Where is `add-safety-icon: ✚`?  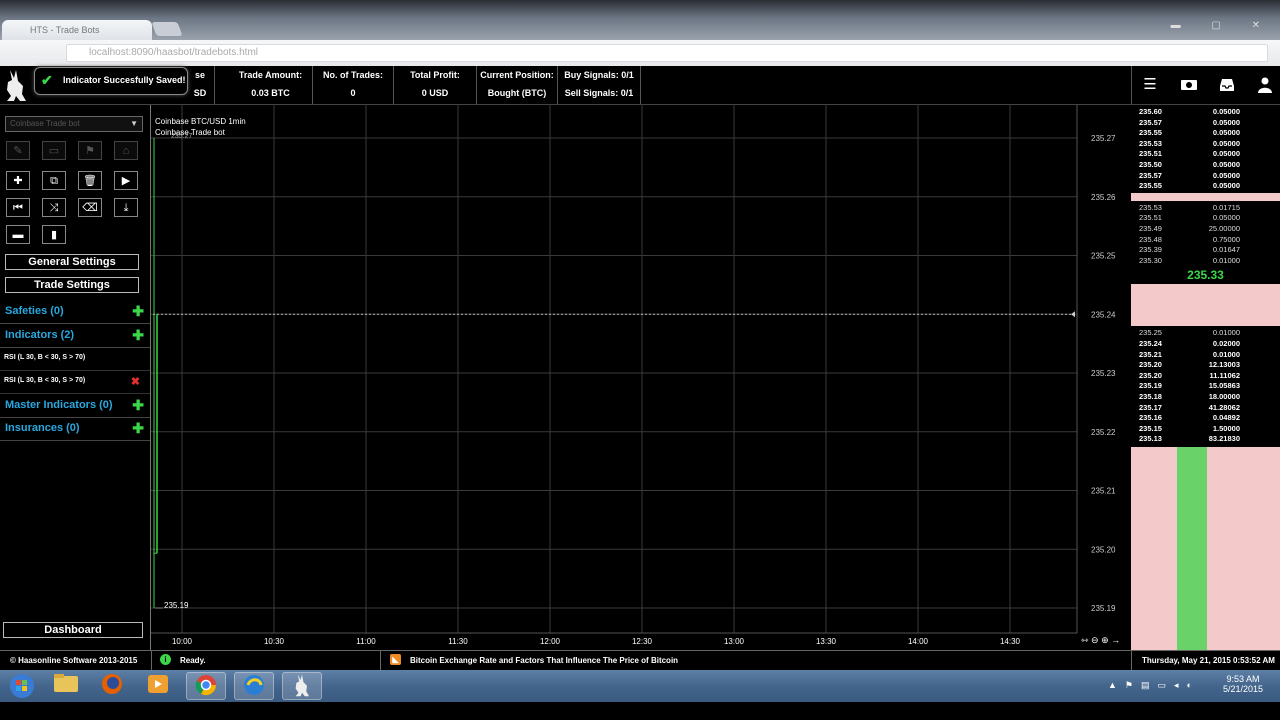 add-safety-icon: ✚ is located at coordinates (138, 311).